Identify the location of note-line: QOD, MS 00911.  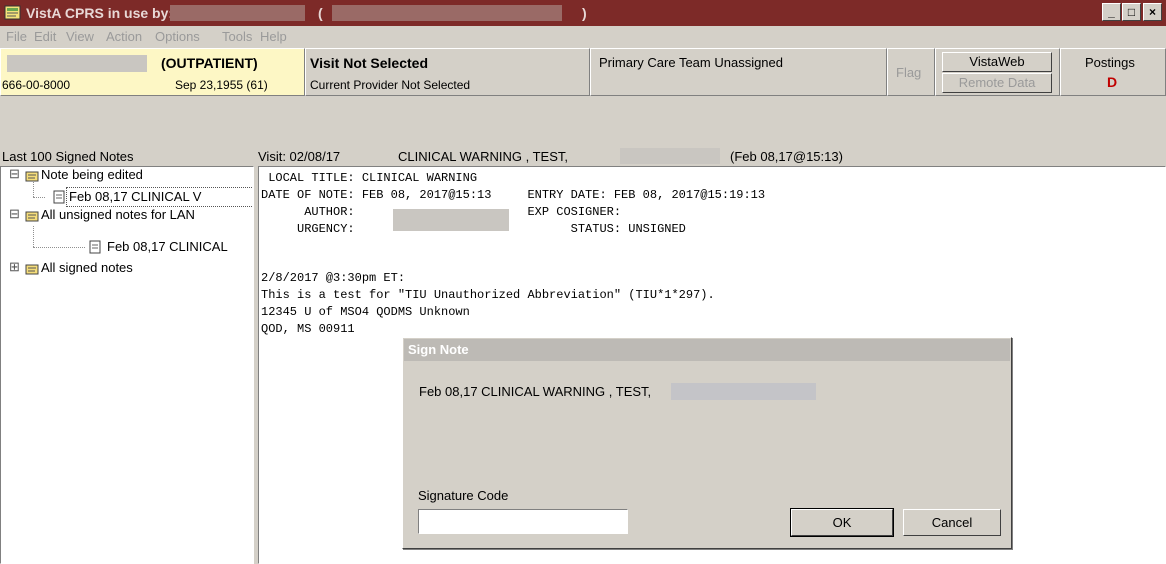
(308, 329).